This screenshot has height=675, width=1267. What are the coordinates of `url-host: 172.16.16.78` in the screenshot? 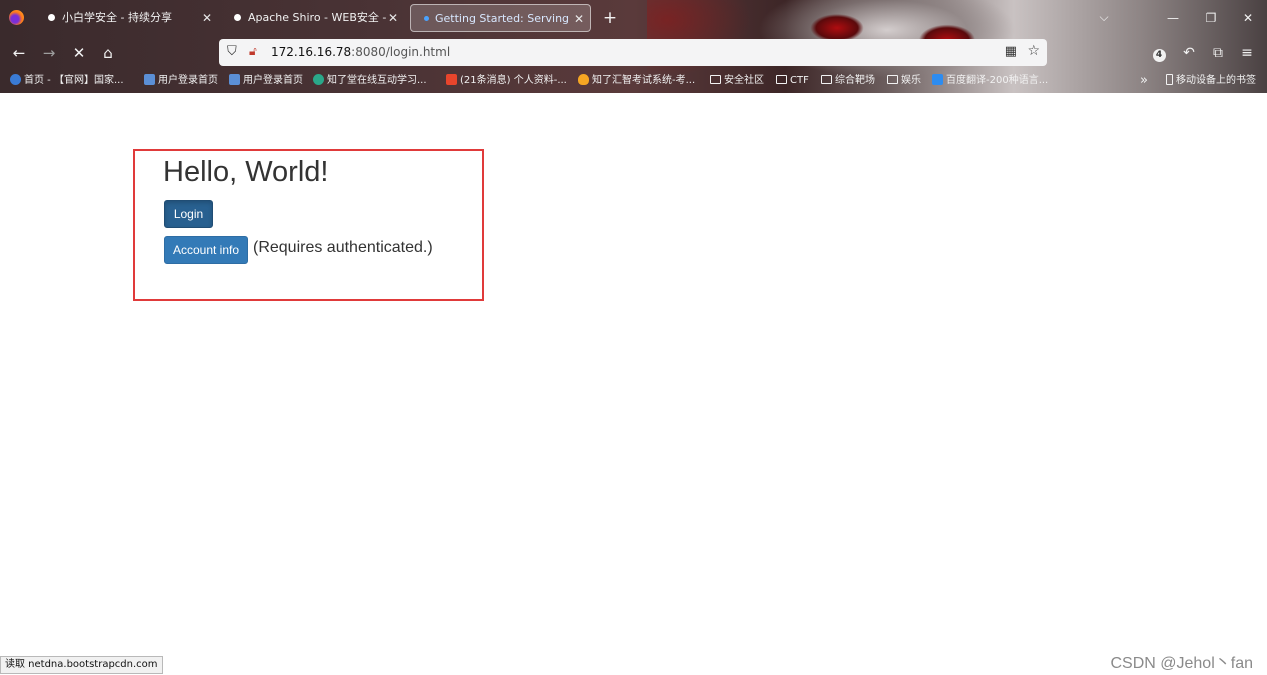 It's located at (311, 52).